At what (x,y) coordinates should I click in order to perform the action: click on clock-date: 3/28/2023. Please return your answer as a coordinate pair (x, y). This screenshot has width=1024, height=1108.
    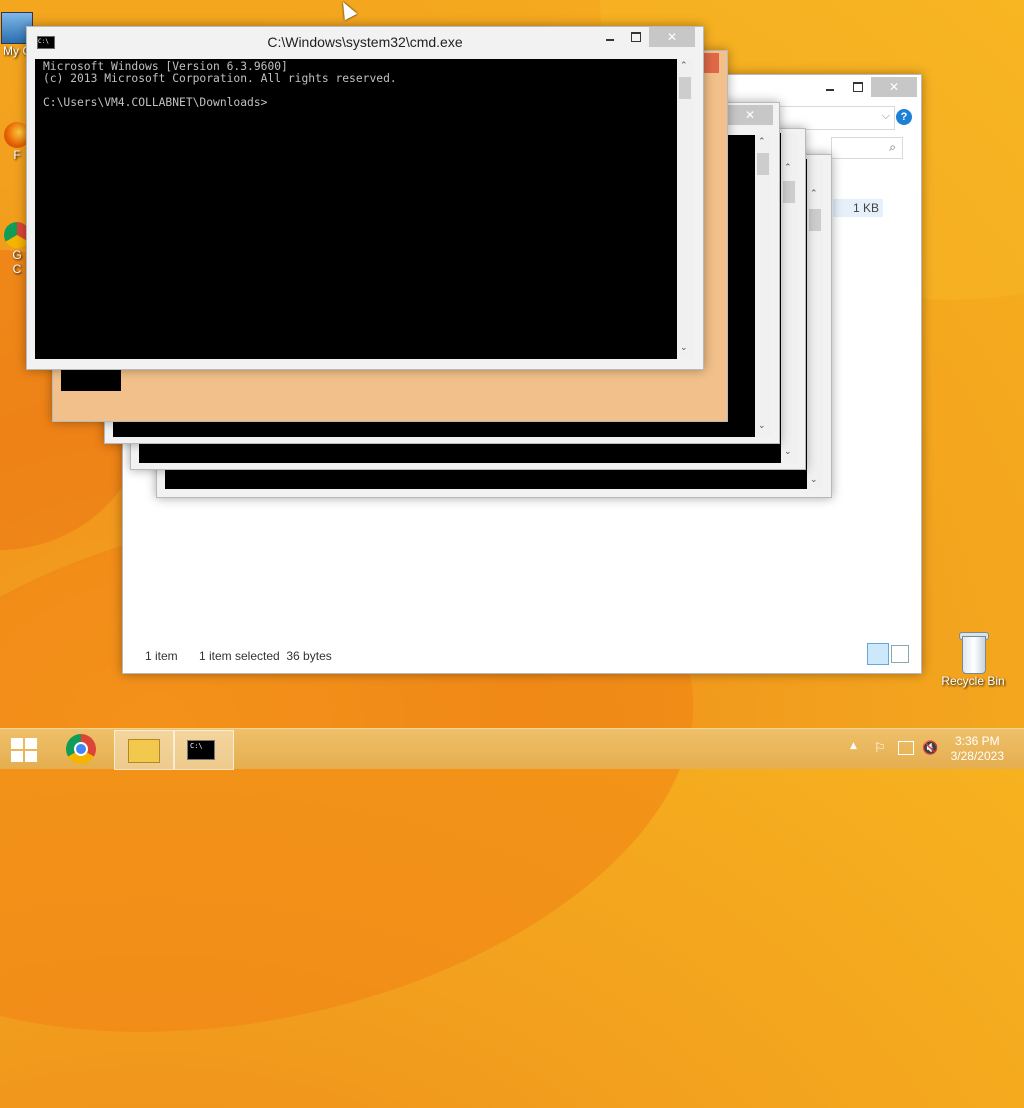
    Looking at the image, I should click on (977, 756).